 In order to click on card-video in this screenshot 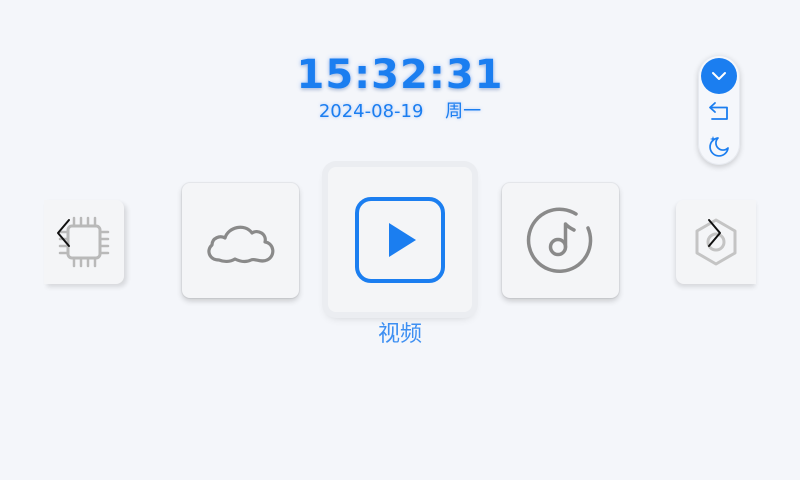, I will do `click(400, 239)`.